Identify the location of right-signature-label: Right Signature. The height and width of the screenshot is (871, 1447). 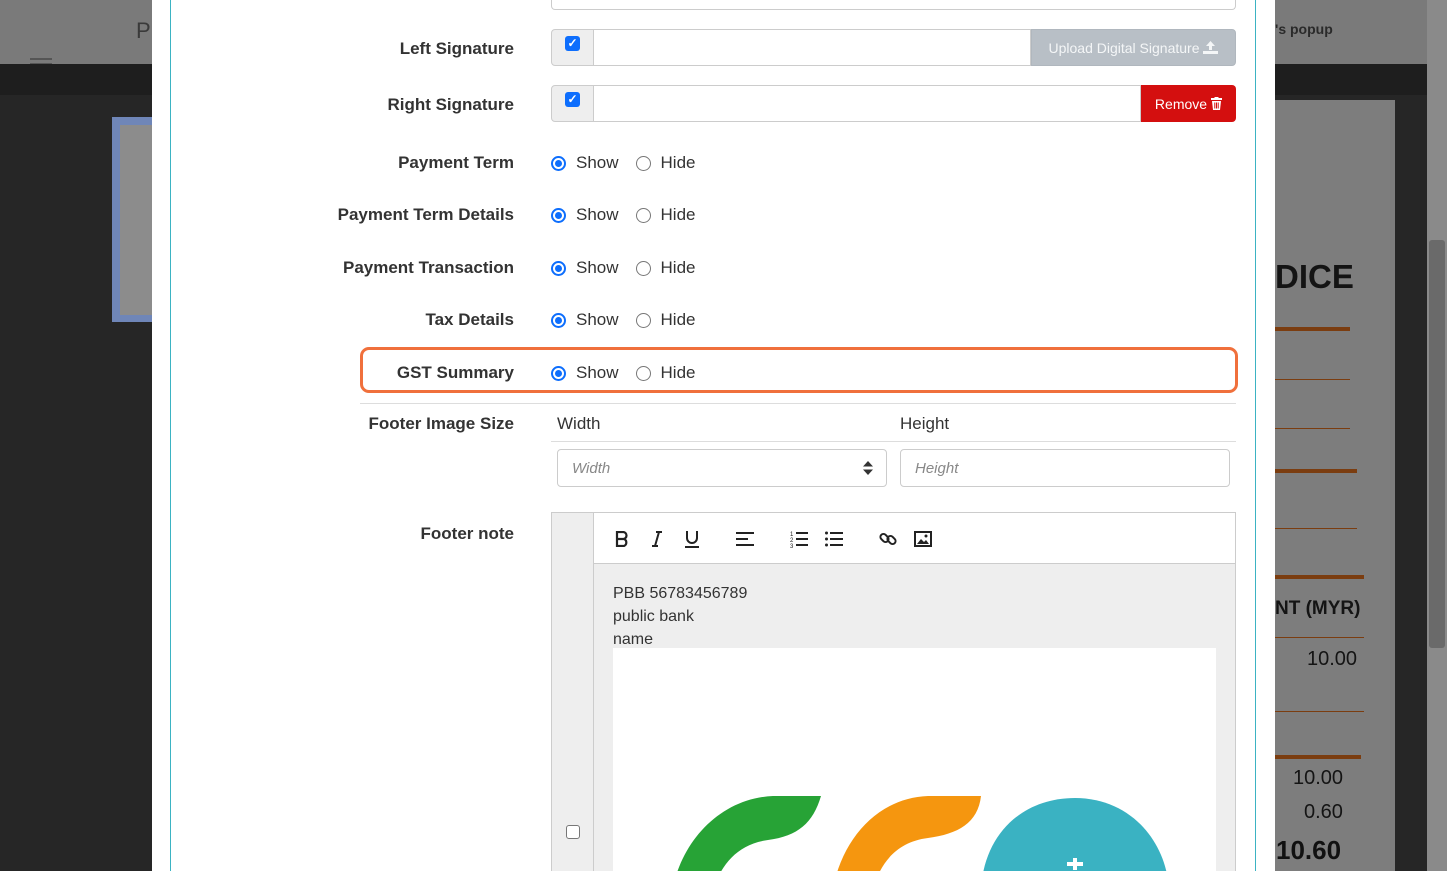
(450, 104).